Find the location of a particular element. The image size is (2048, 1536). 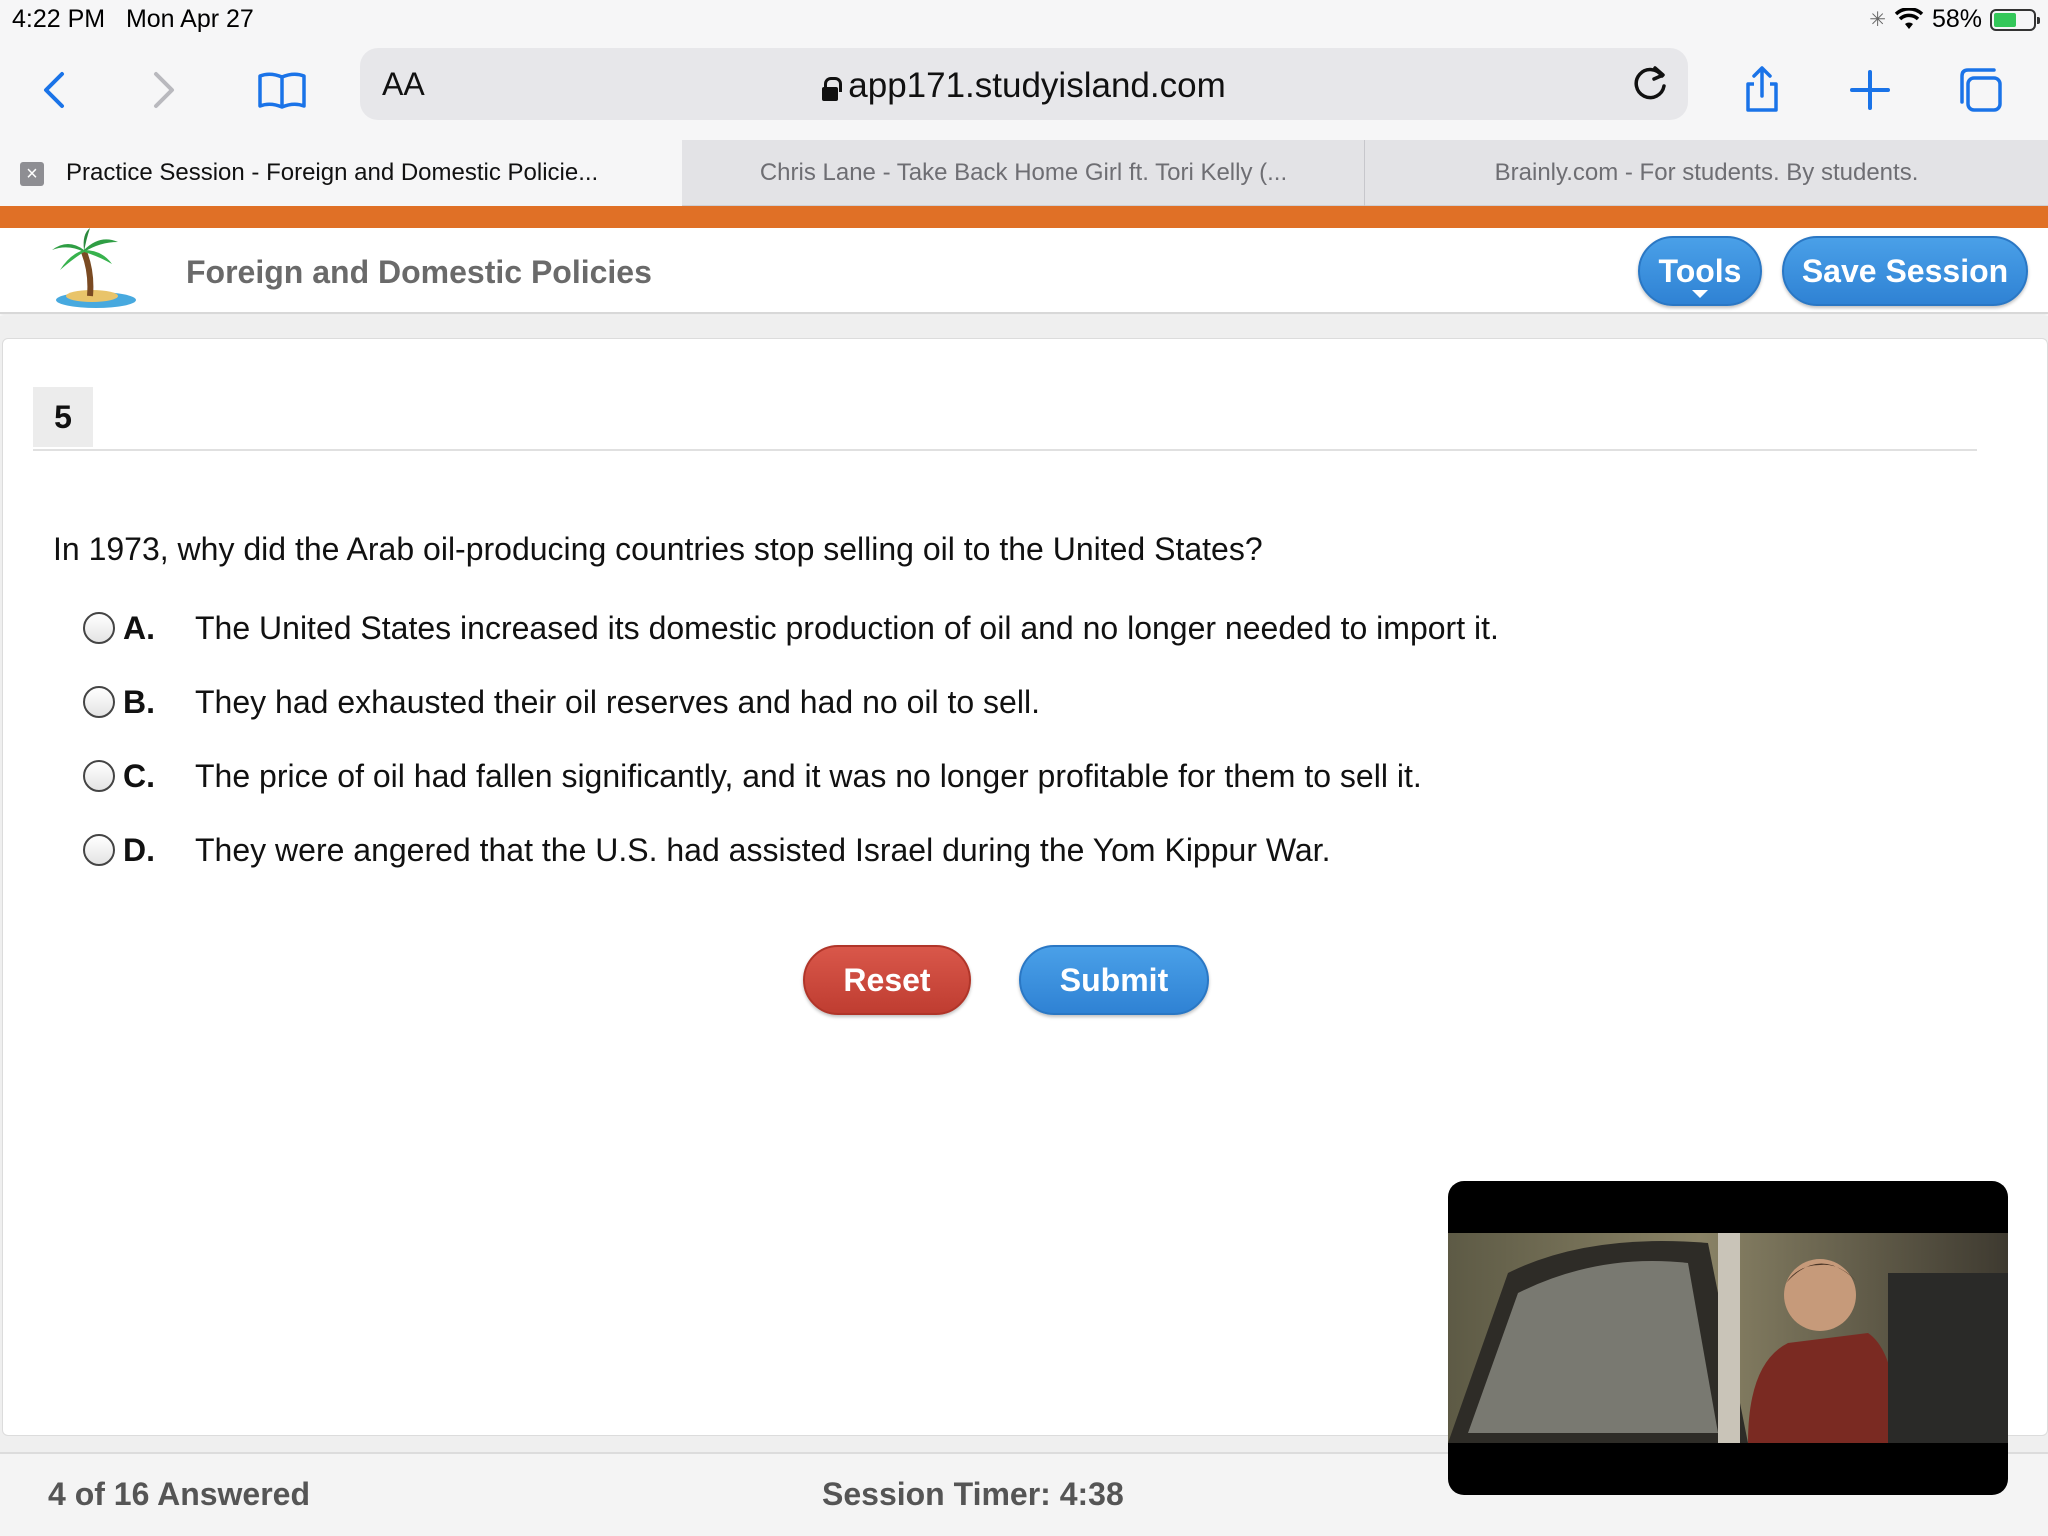

close-tab-icon: × is located at coordinates (32, 174).